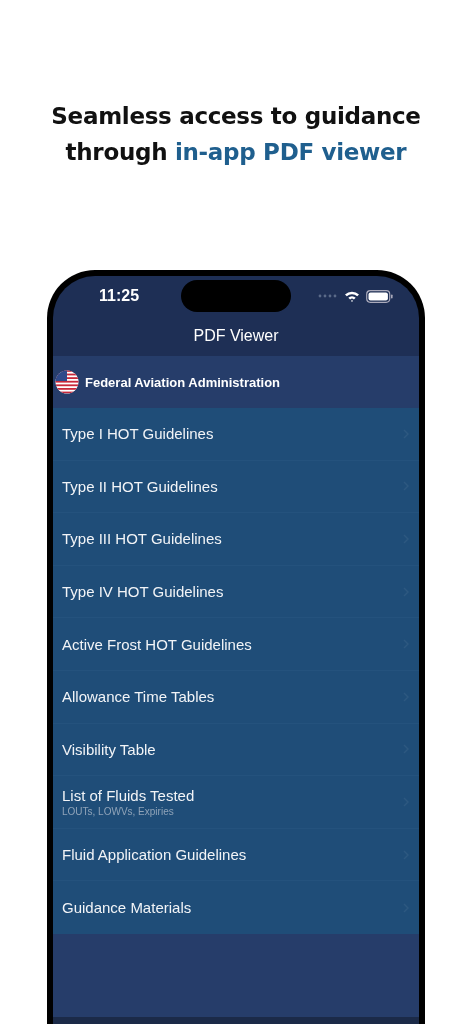 The image size is (472, 1024). Describe the element at coordinates (236, 697) in the screenshot. I see `list-item: Allowance Time Tables` at that location.